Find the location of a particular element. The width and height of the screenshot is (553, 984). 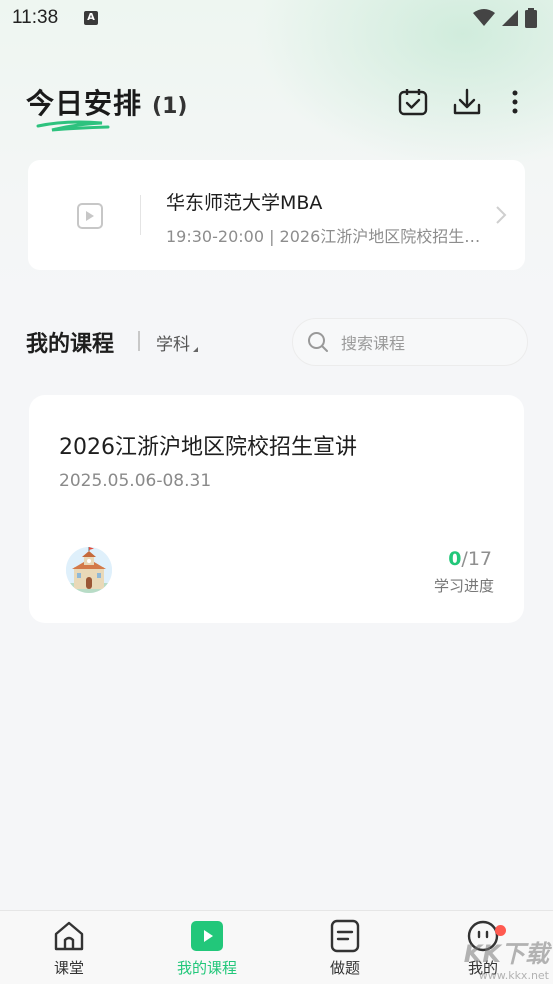

nav-item-practice: 做题 is located at coordinates (345, 948).